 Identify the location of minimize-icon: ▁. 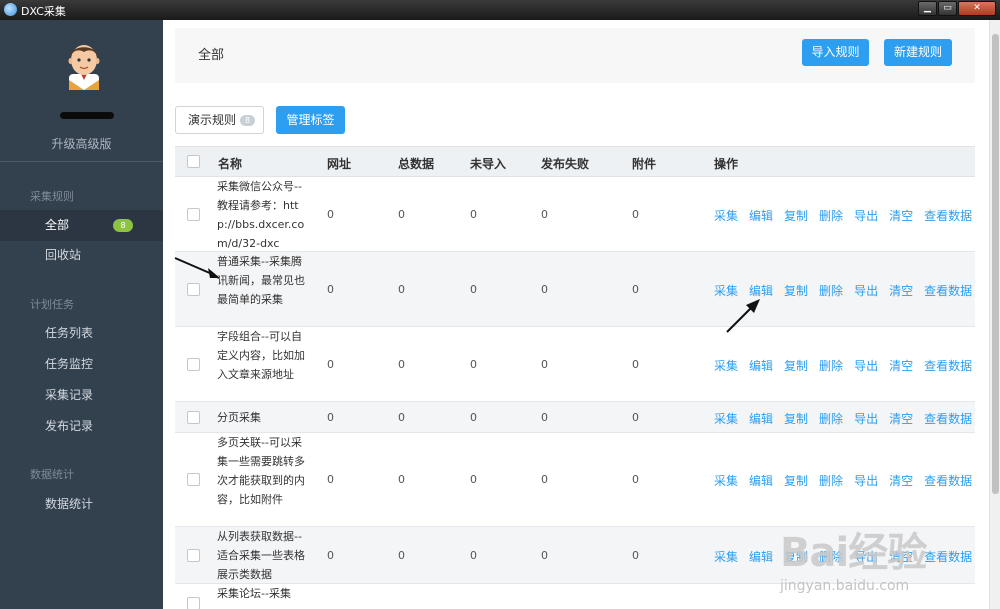
(927, 8).